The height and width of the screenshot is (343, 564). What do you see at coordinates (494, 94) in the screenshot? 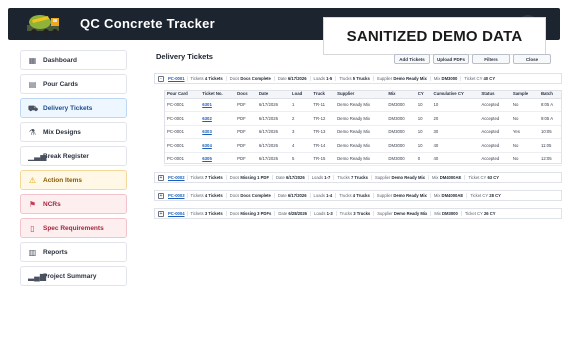
I see `column-header: Status` at bounding box center [494, 94].